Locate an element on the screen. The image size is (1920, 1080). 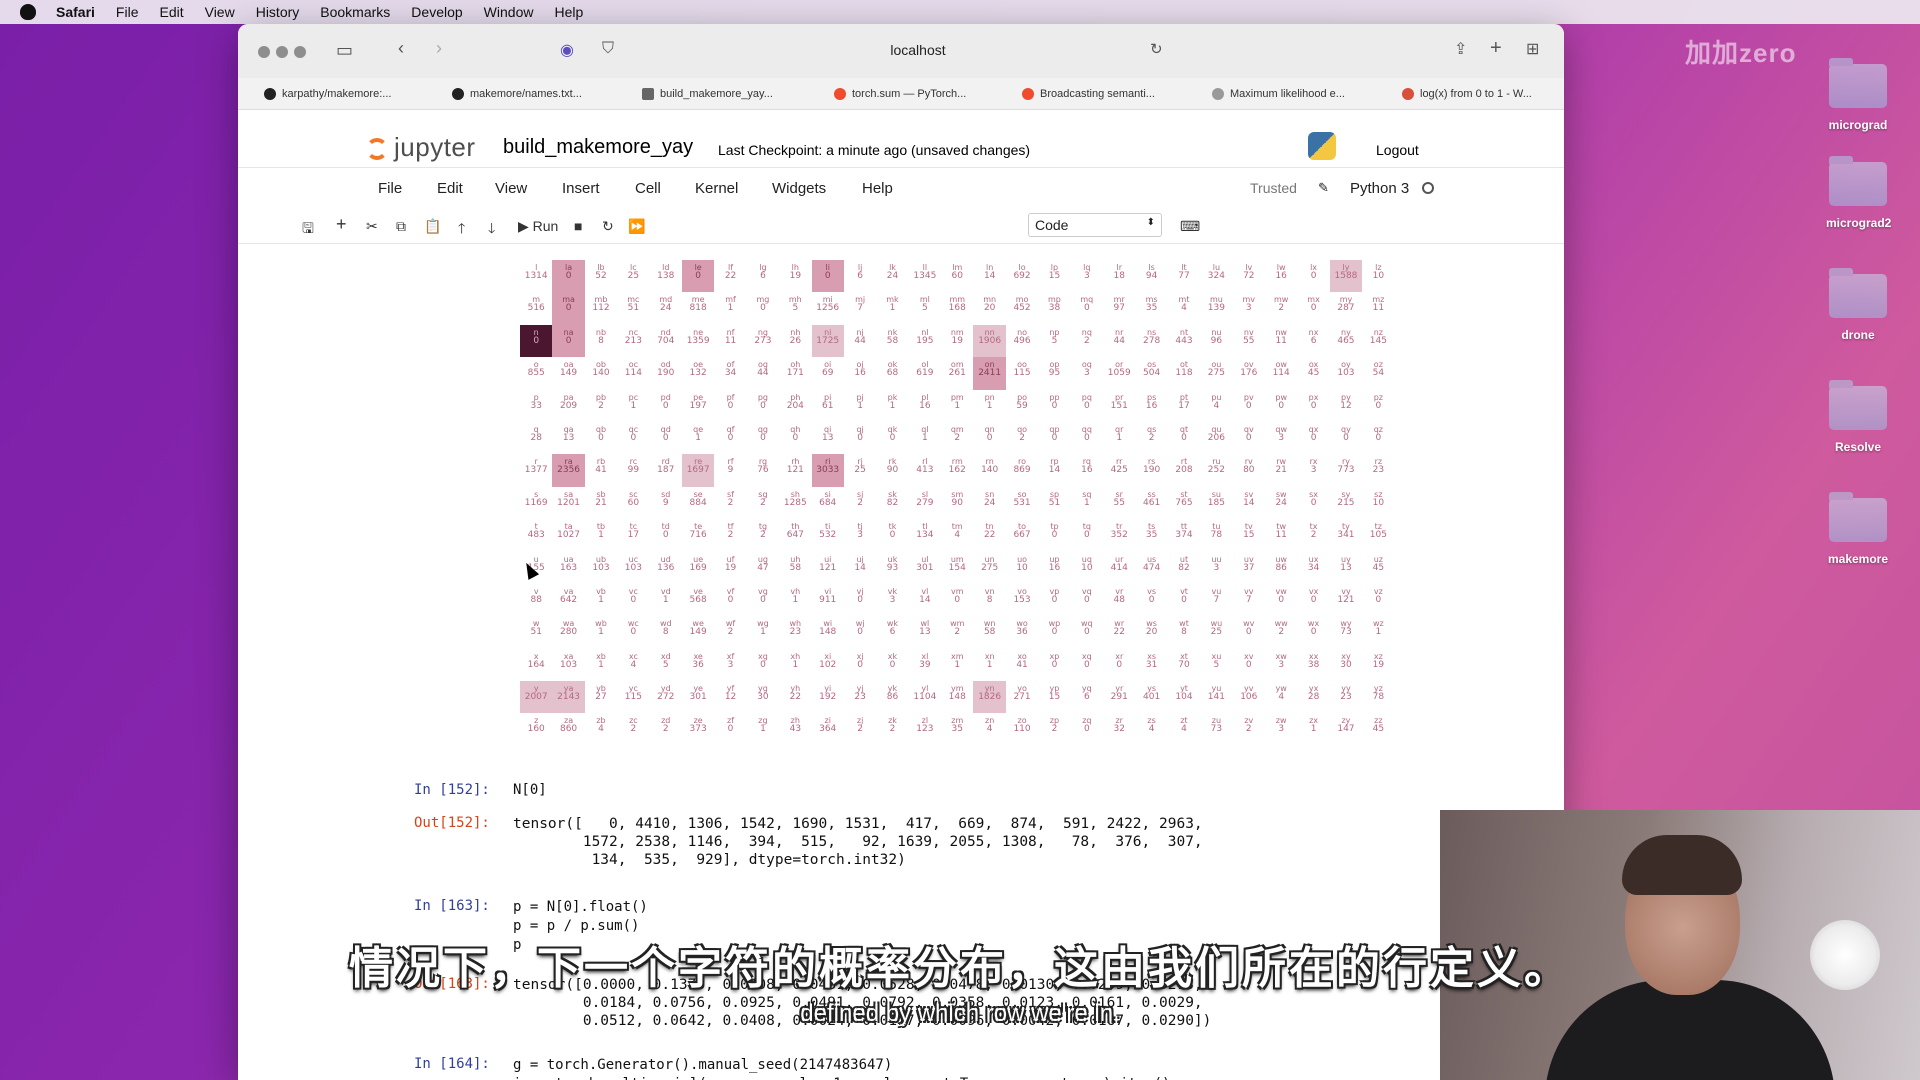
new-tab-icon: + is located at coordinates (1496, 48).